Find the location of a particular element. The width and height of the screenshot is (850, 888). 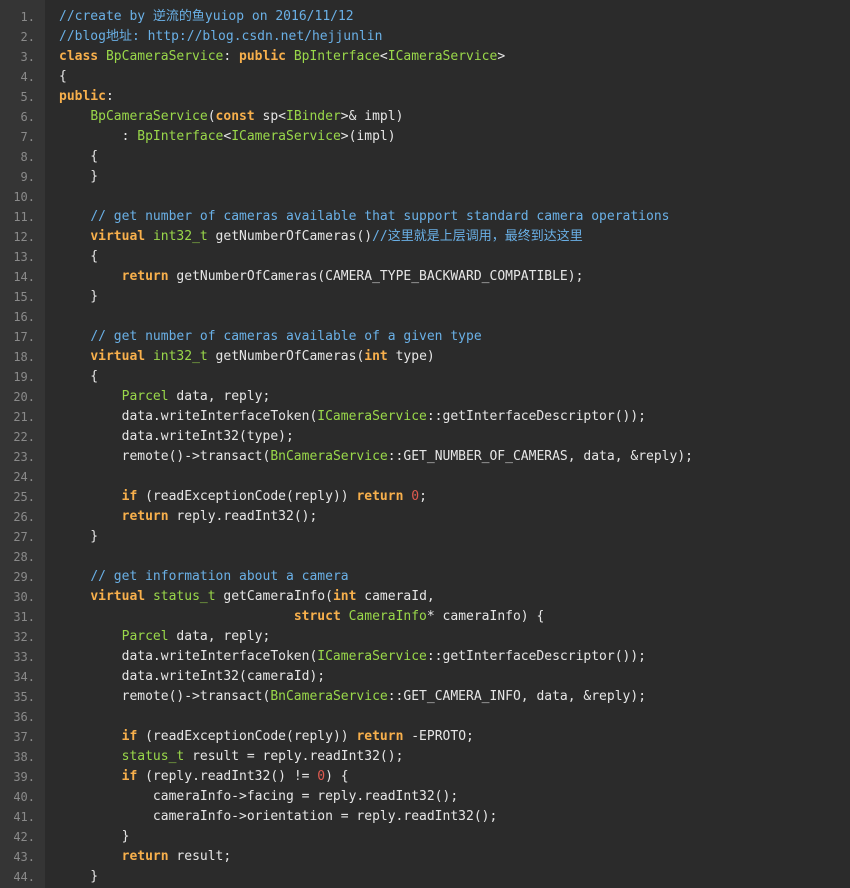

line-number: 38. is located at coordinates (24, 757).